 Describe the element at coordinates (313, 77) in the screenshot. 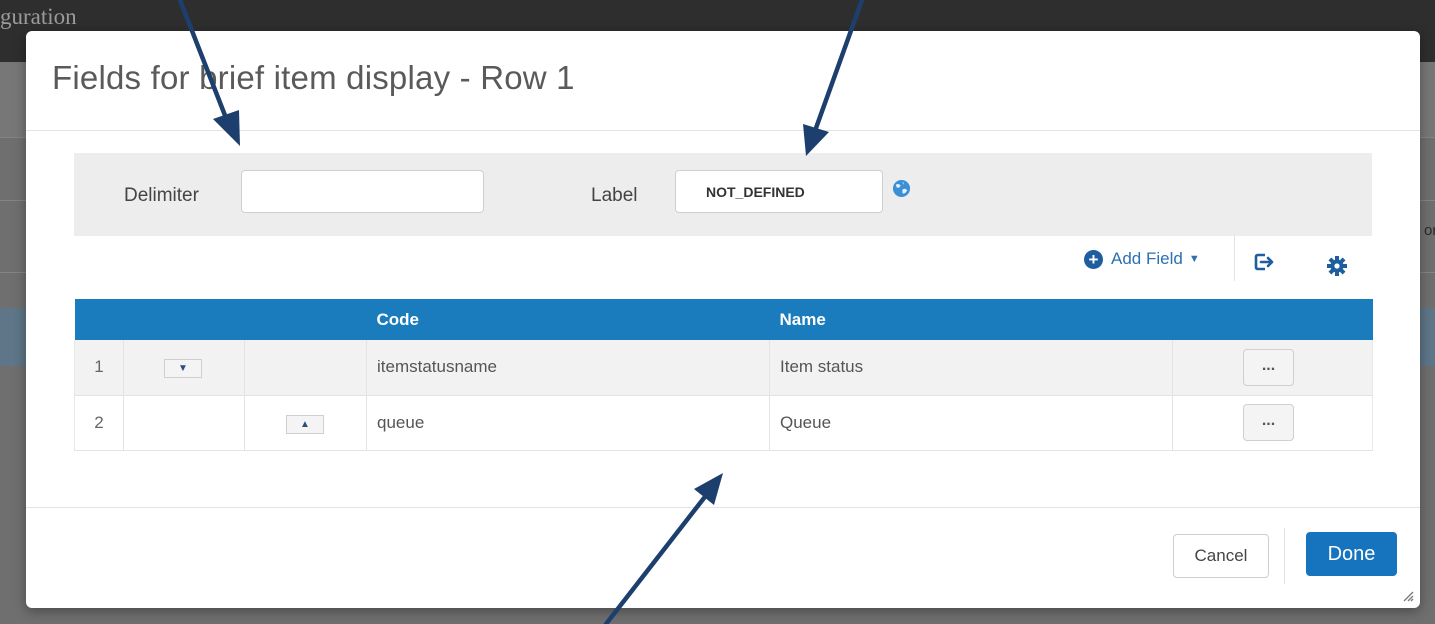

I see `dialog-title: Fields for brief item display - Row 1` at that location.